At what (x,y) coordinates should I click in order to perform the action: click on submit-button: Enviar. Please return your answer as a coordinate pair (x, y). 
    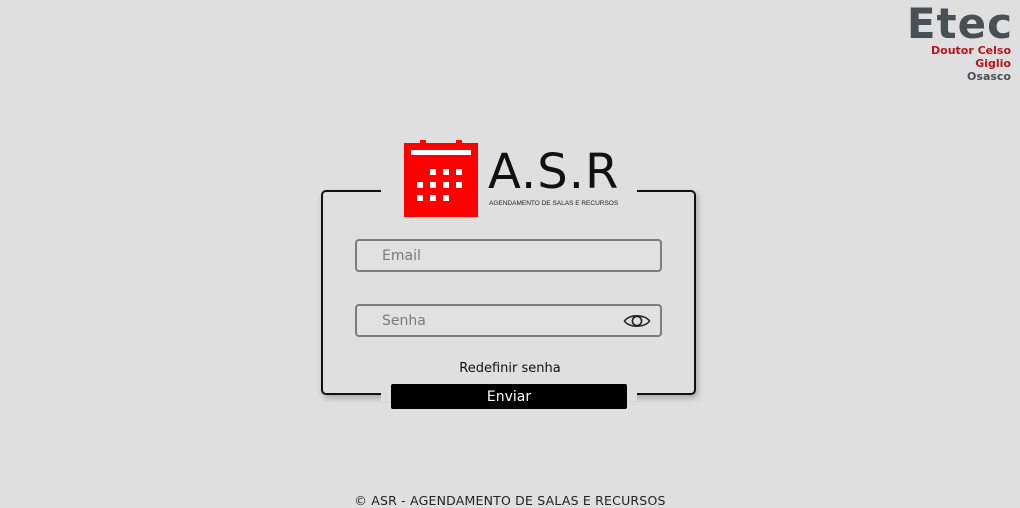
    Looking at the image, I should click on (509, 396).